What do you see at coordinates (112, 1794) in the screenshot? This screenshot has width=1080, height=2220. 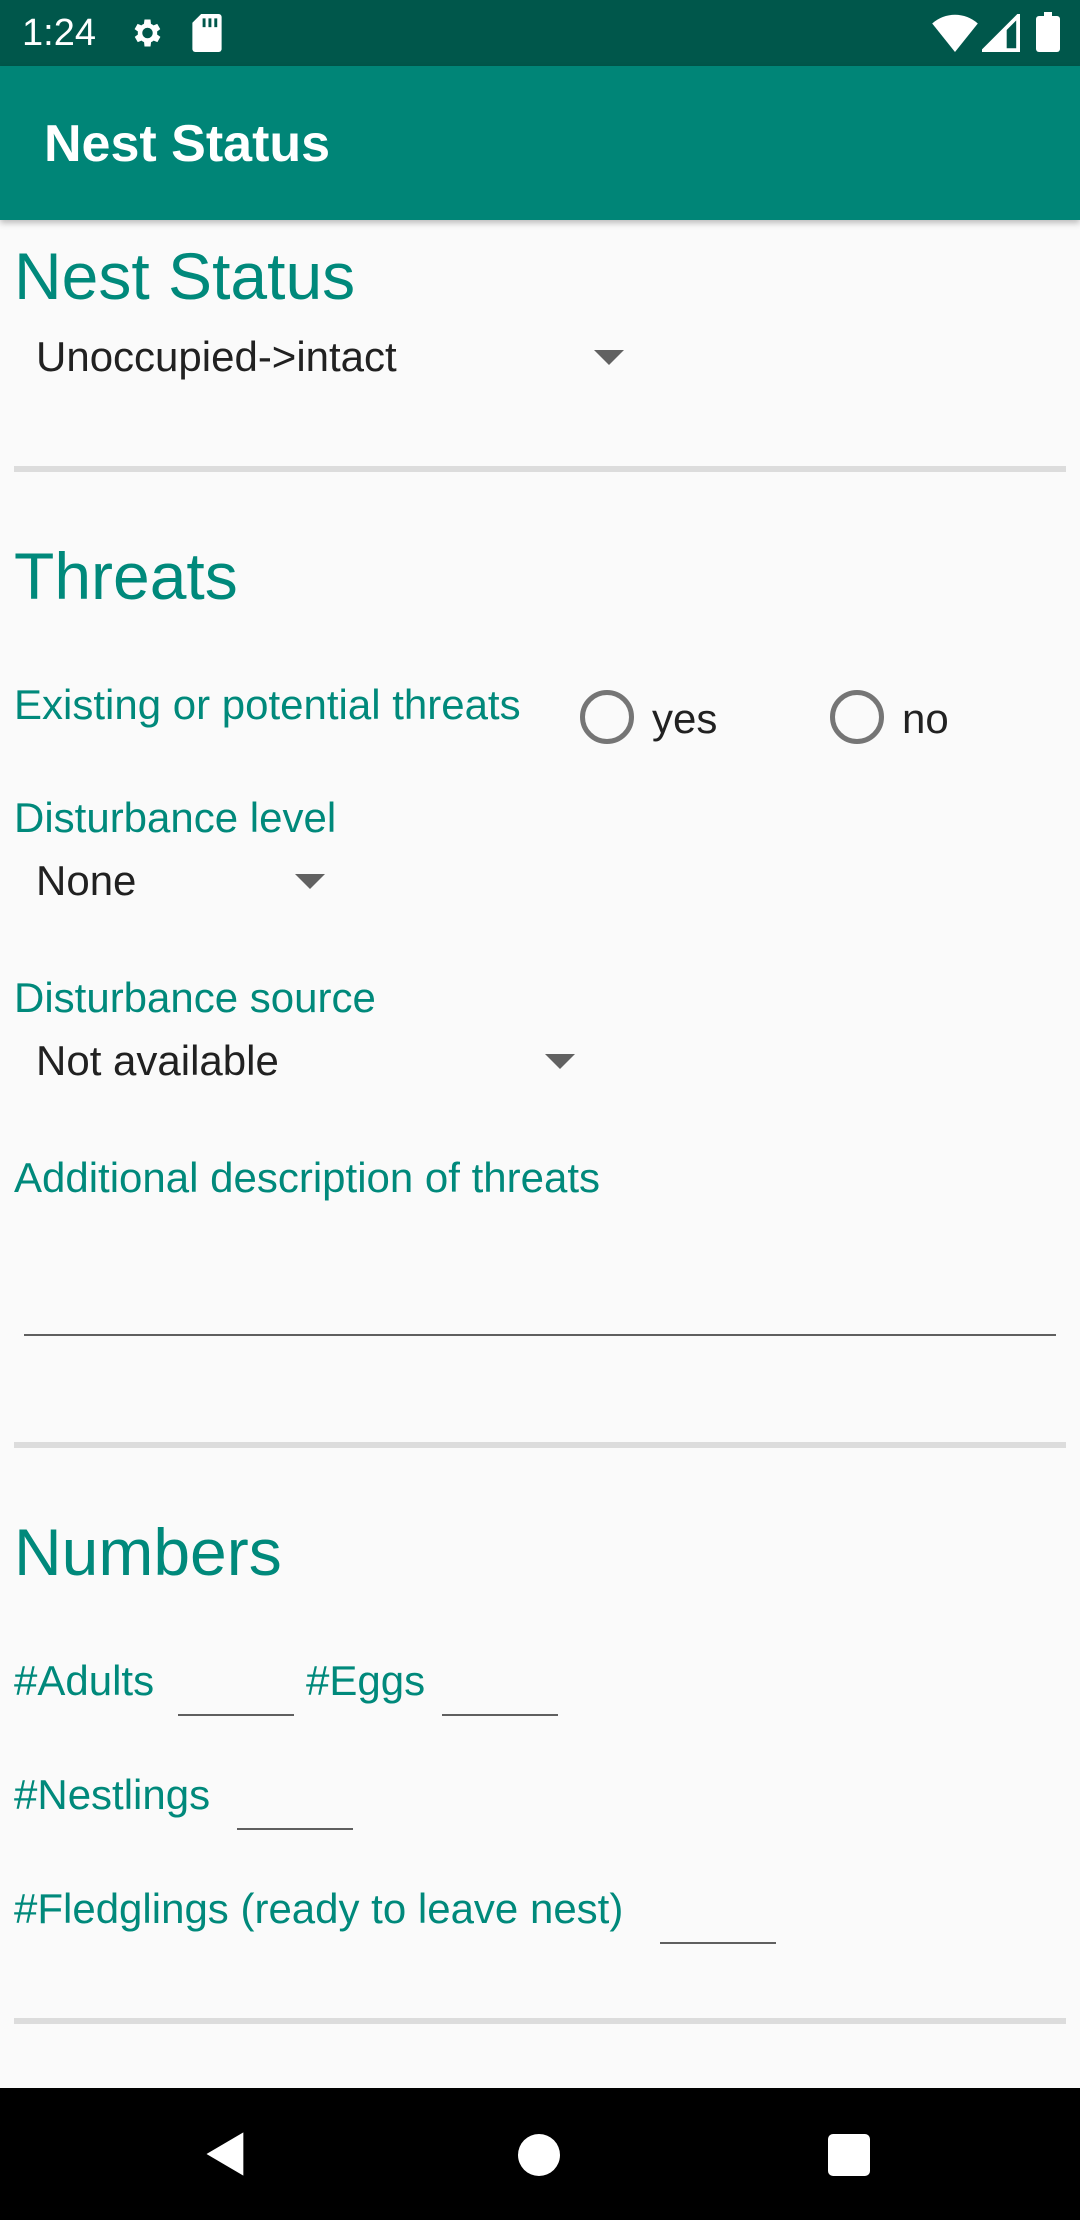 I see `nestlings-label: #Nestlings` at bounding box center [112, 1794].